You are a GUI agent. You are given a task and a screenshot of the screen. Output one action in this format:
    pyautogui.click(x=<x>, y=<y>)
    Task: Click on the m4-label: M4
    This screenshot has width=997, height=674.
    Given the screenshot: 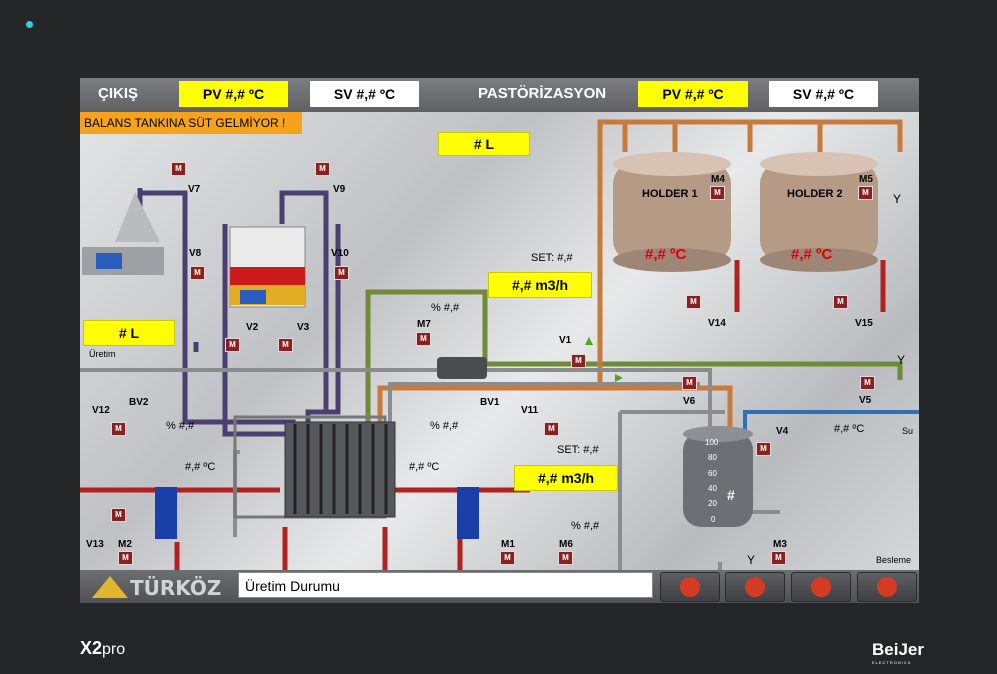 What is the action you would take?
    pyautogui.click(x=718, y=179)
    